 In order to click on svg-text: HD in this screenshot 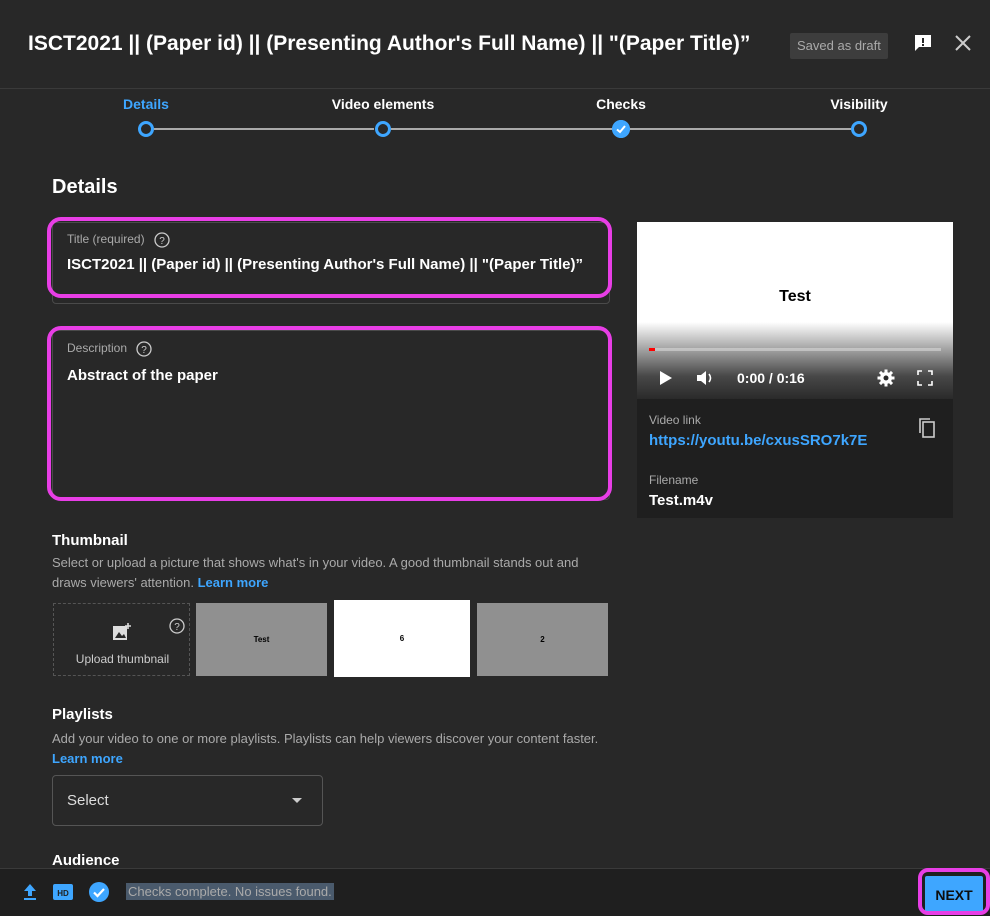, I will do `click(63, 893)`.